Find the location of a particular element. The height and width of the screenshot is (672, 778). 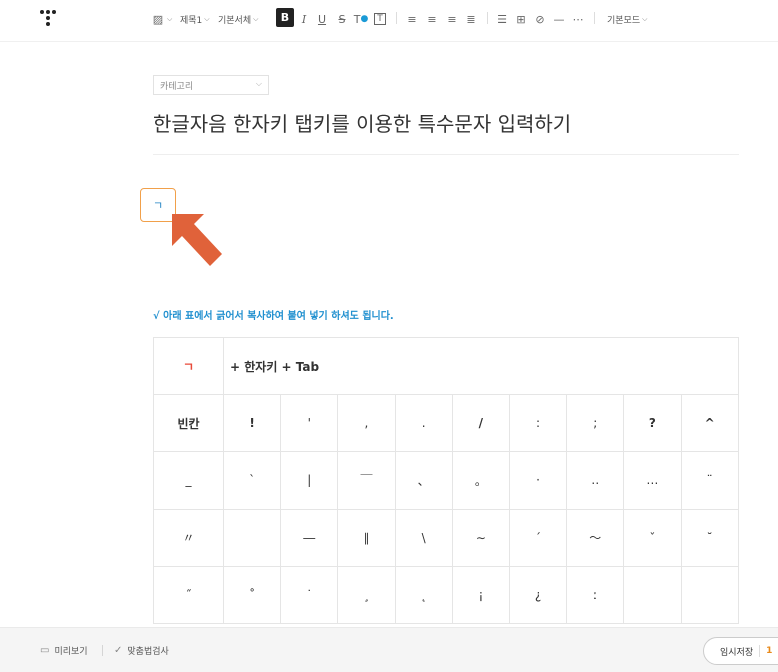

table-cell: / is located at coordinates (480, 423).